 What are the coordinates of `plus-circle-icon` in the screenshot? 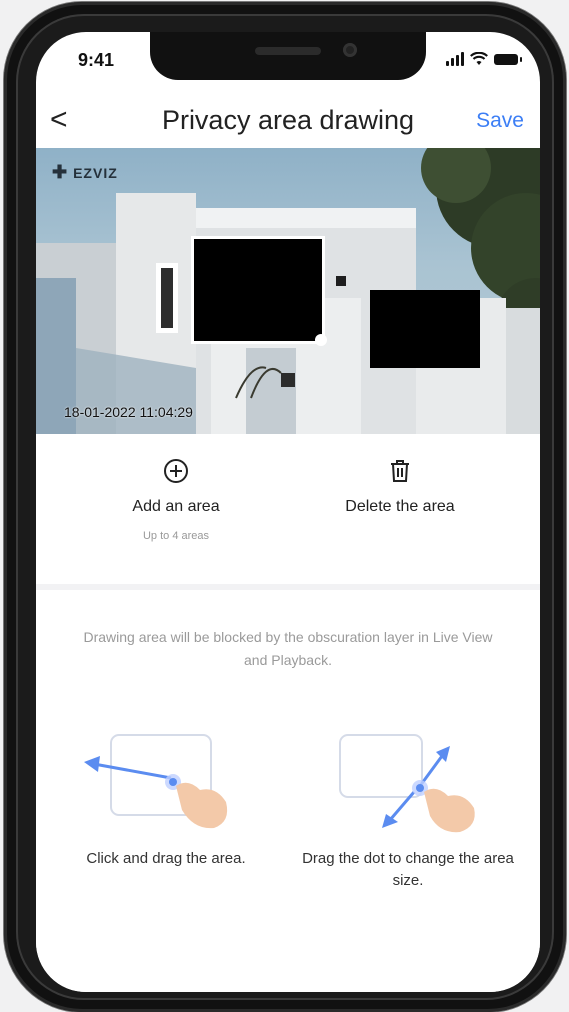 It's located at (176, 471).